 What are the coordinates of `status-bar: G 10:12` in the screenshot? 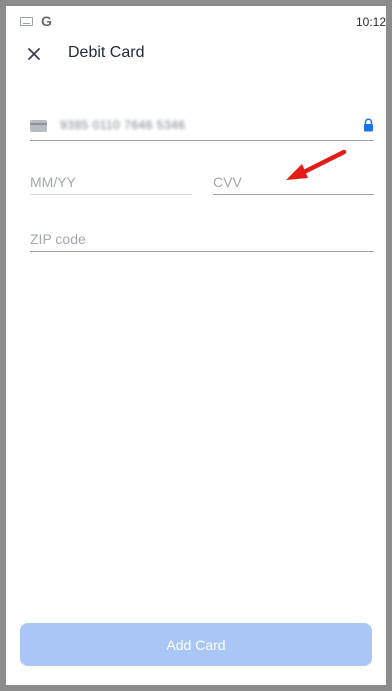 It's located at (202, 22).